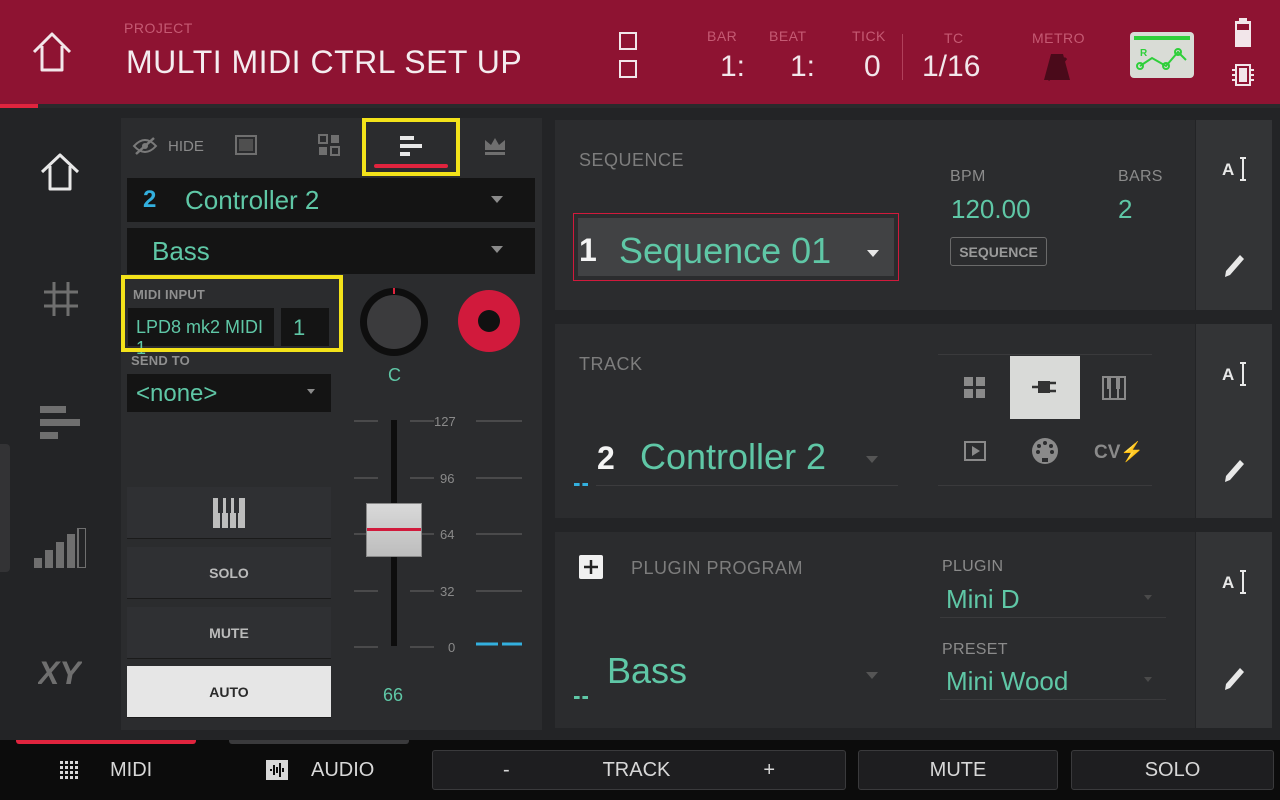 The width and height of the screenshot is (1280, 800). I want to click on keyboard-button, so click(229, 513).